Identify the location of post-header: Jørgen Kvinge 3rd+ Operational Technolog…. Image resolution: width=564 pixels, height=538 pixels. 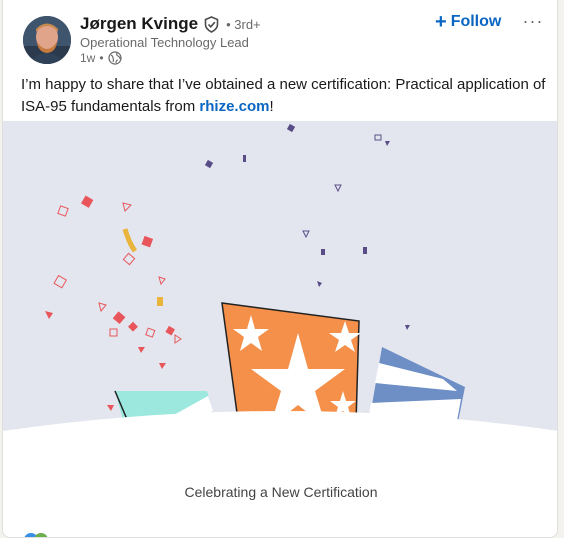
(280, 34).